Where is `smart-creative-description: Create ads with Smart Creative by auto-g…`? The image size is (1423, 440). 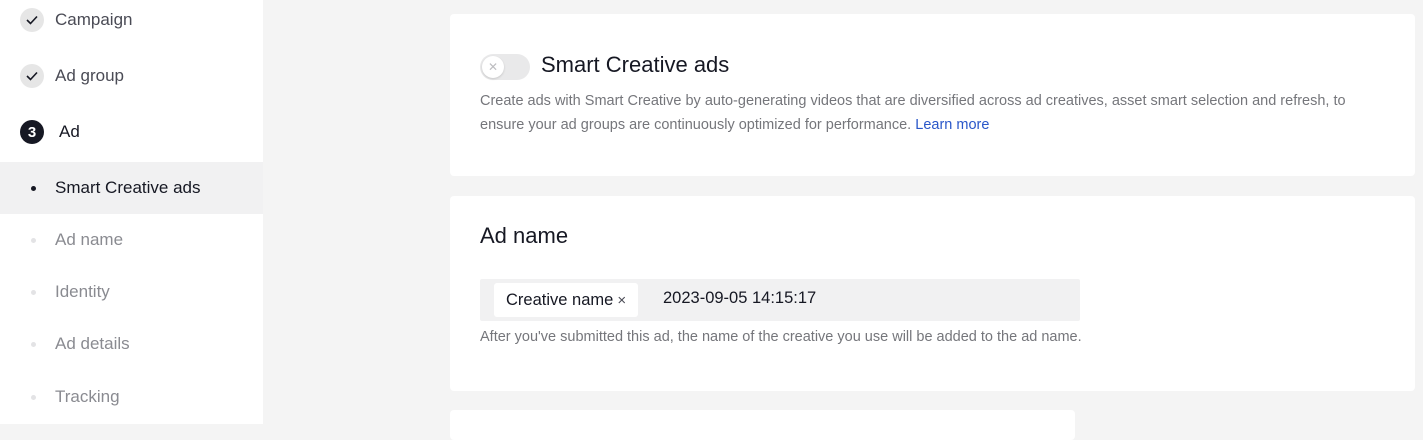
smart-creative-description: Create ads with Smart Creative by auto-g… is located at coordinates (920, 113).